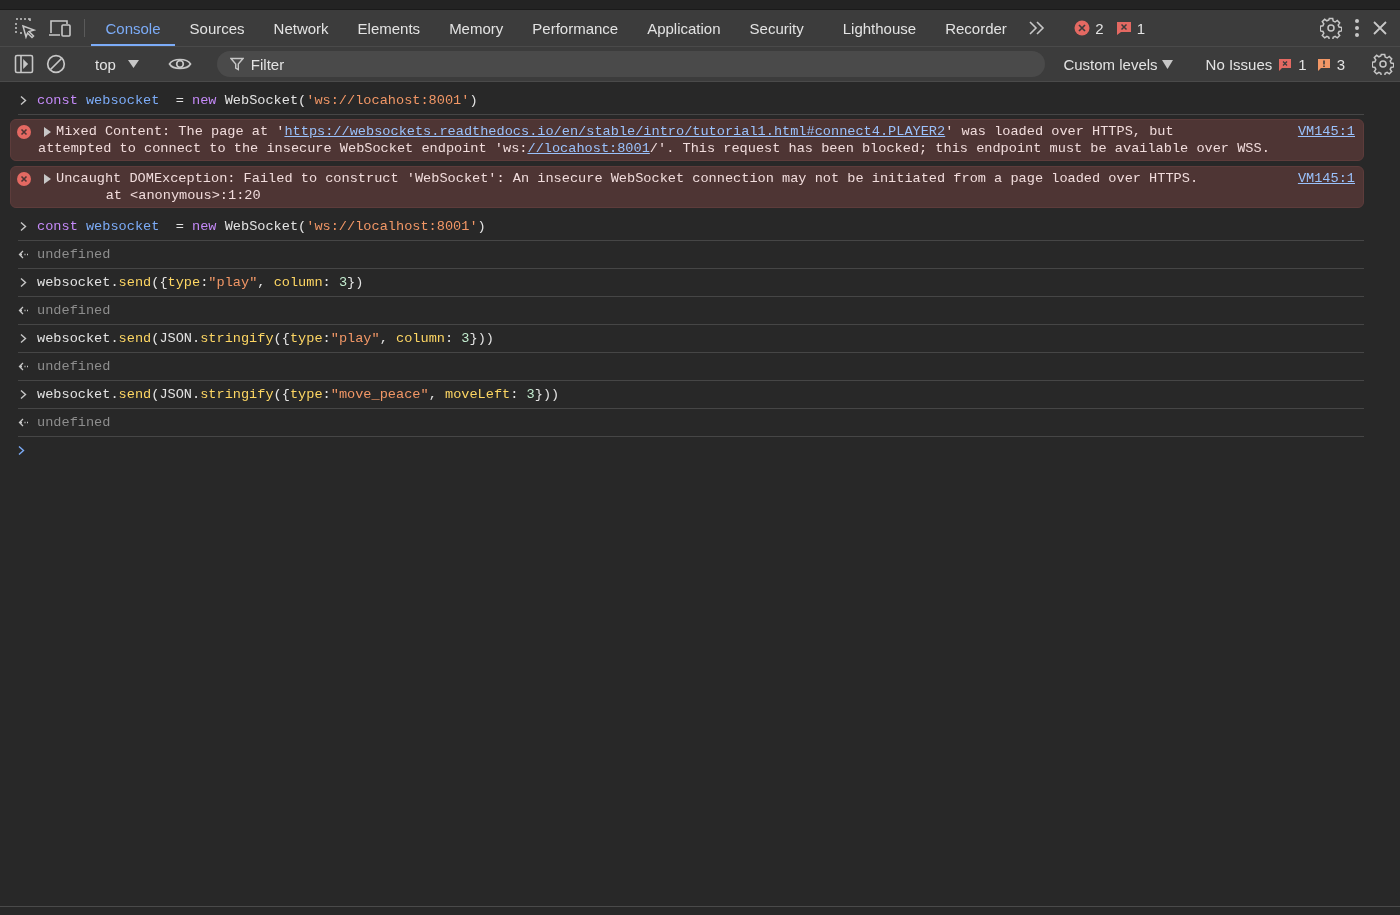 The image size is (1400, 915). Describe the element at coordinates (777, 29) in the screenshot. I see `panel-tab: Security` at that location.